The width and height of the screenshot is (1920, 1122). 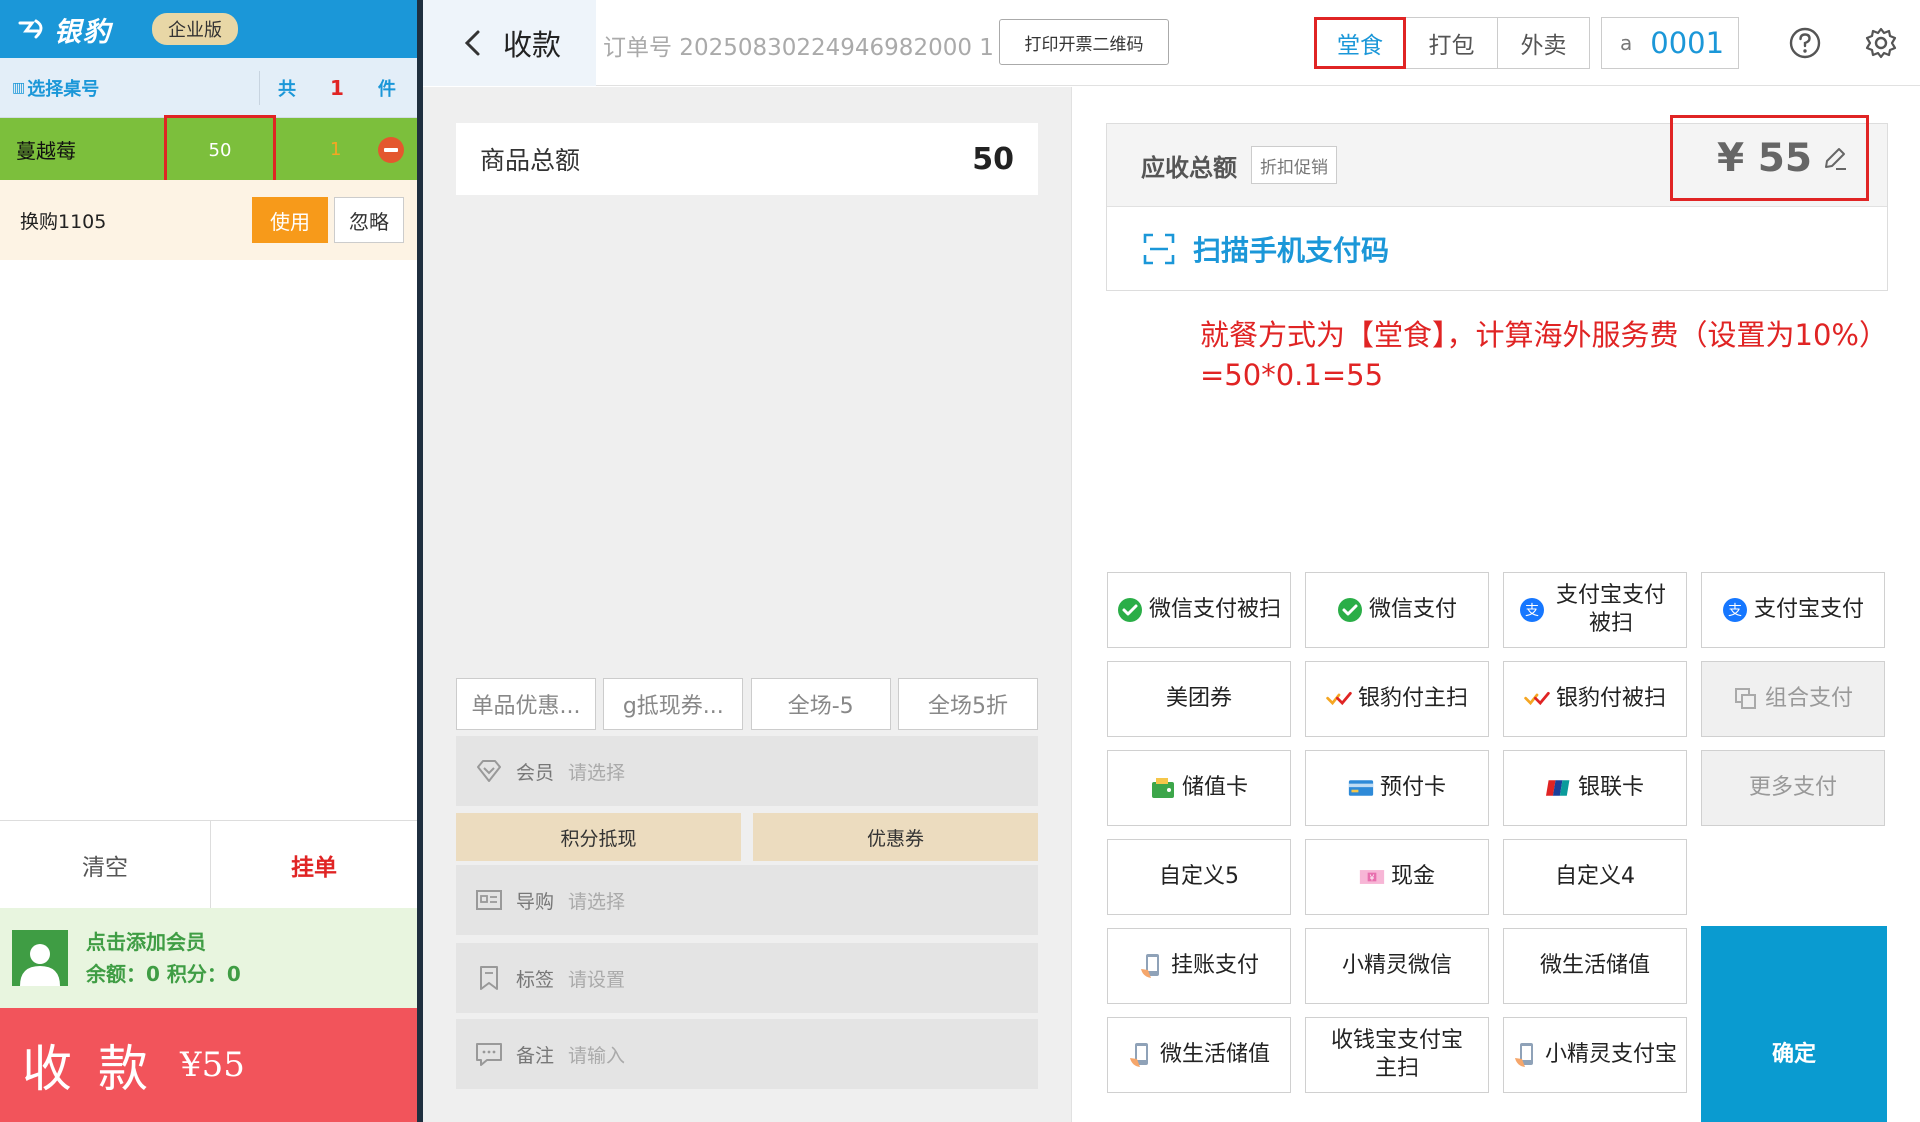 What do you see at coordinates (212, 1065) in the screenshot?
I see `checkout-amount: ¥55` at bounding box center [212, 1065].